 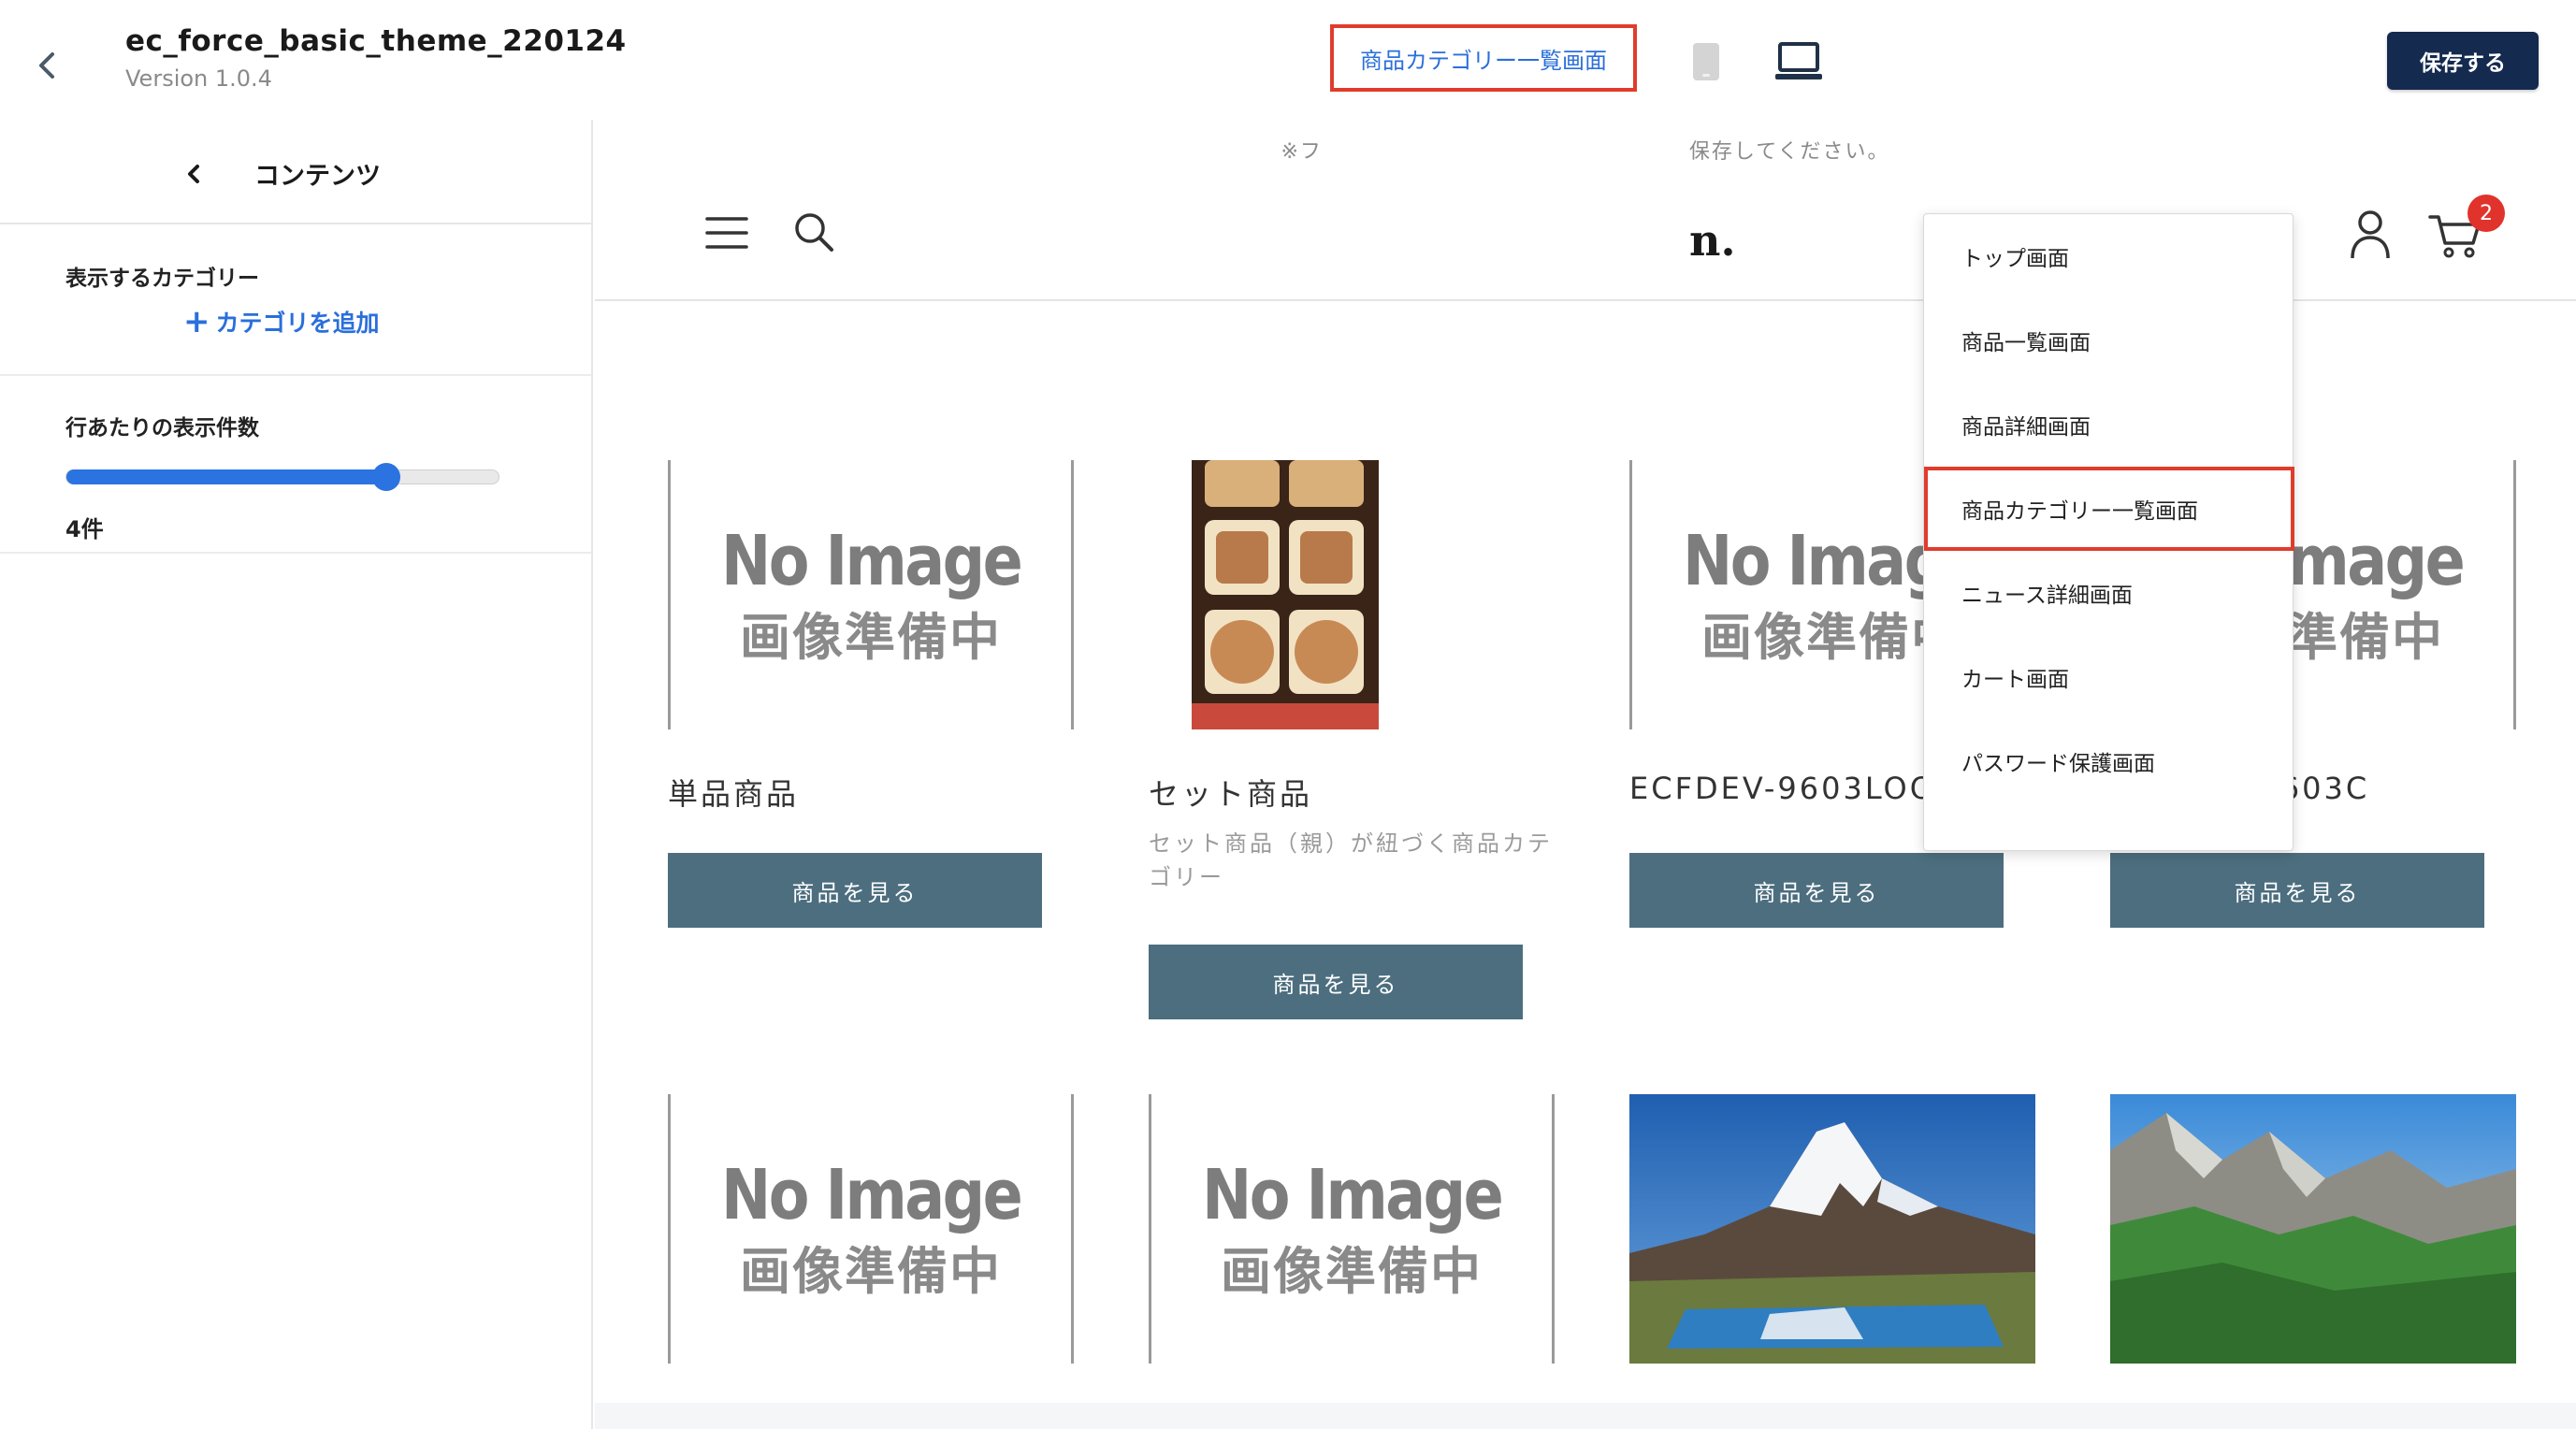 What do you see at coordinates (2370, 234) in the screenshot?
I see `user-icon` at bounding box center [2370, 234].